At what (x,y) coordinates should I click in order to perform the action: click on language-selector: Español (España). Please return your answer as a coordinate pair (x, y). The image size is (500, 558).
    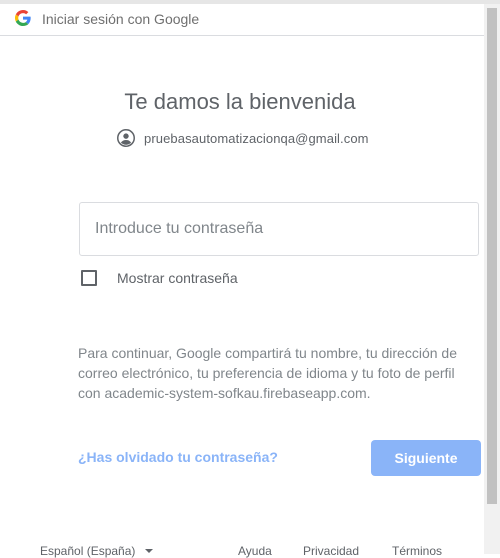
    Looking at the image, I should click on (97, 551).